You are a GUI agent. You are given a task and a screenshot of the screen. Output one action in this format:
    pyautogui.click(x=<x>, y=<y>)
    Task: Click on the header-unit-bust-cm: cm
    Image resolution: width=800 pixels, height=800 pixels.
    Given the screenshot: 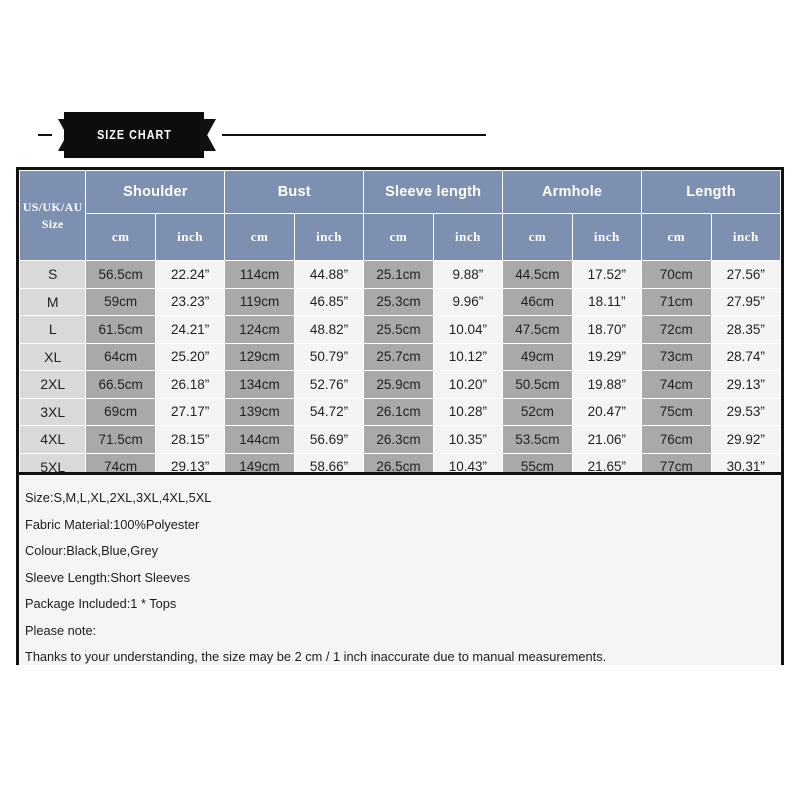 What is the action you would take?
    pyautogui.click(x=259, y=237)
    